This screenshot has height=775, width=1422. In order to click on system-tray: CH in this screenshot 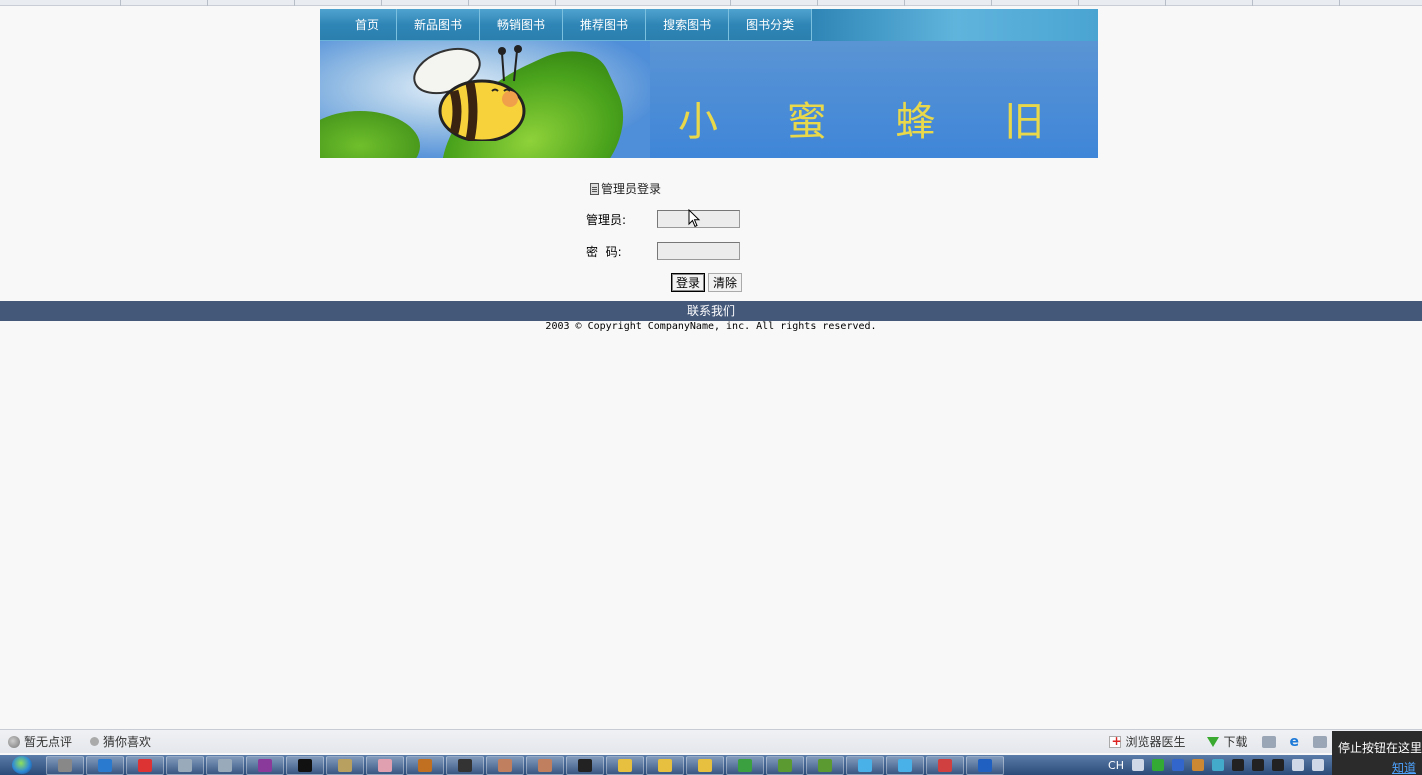, I will do `click(1220, 765)`.